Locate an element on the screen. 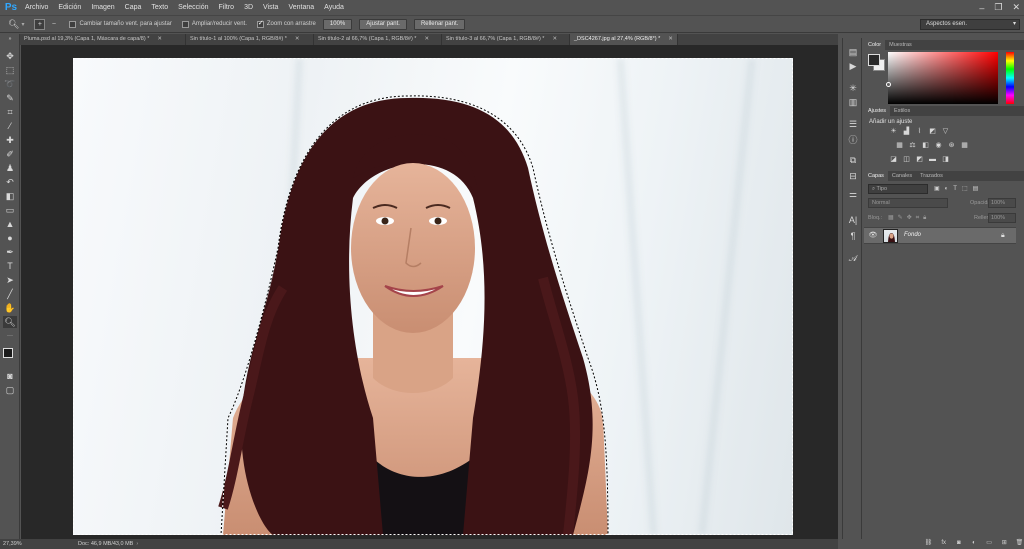  scrubby-zoom-option: Zoom con arrastre is located at coordinates (286, 23).